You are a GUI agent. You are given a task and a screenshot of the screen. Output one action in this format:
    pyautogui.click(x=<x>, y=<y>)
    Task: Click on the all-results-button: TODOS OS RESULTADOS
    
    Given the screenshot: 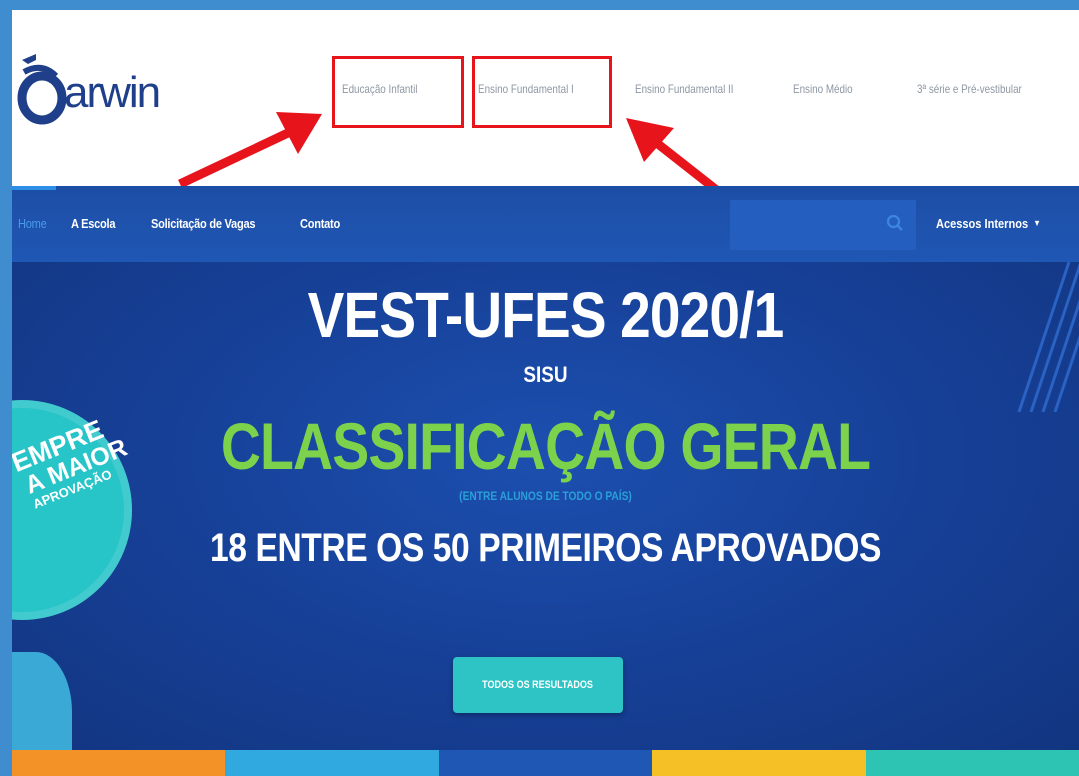 What is the action you would take?
    pyautogui.click(x=538, y=685)
    